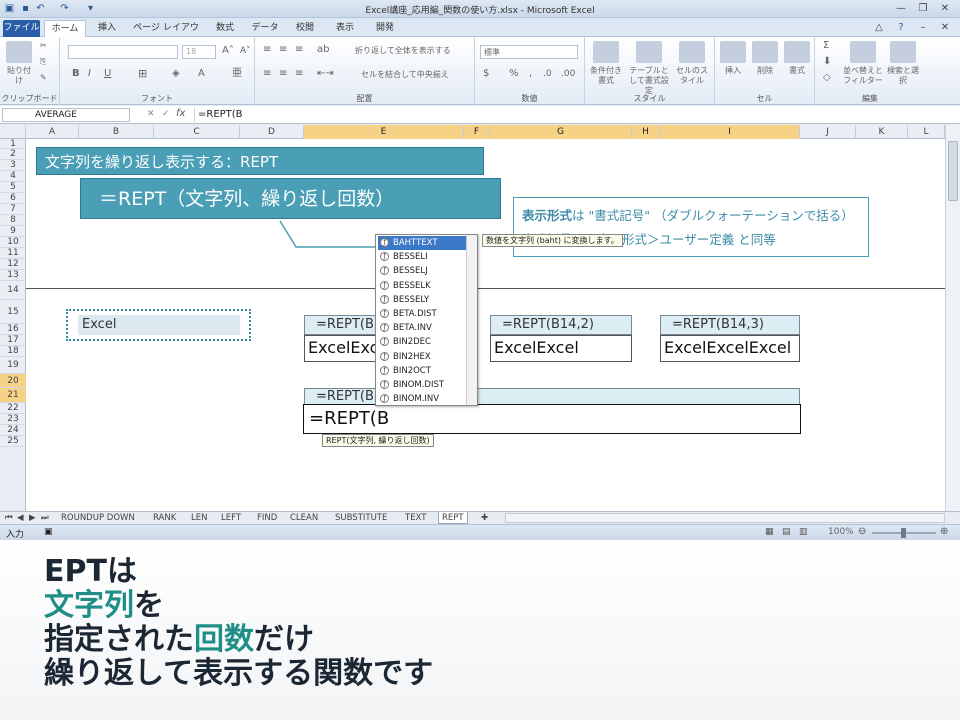  Describe the element at coordinates (166, 114) in the screenshot. I see `enter-icon: ✓` at that location.